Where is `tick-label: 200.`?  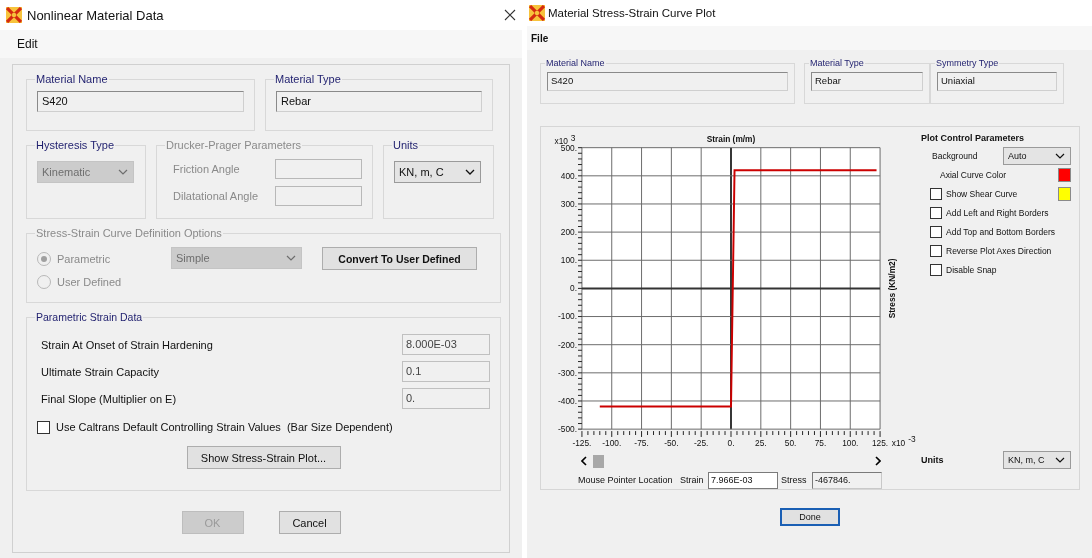 tick-label: 200. is located at coordinates (569, 232).